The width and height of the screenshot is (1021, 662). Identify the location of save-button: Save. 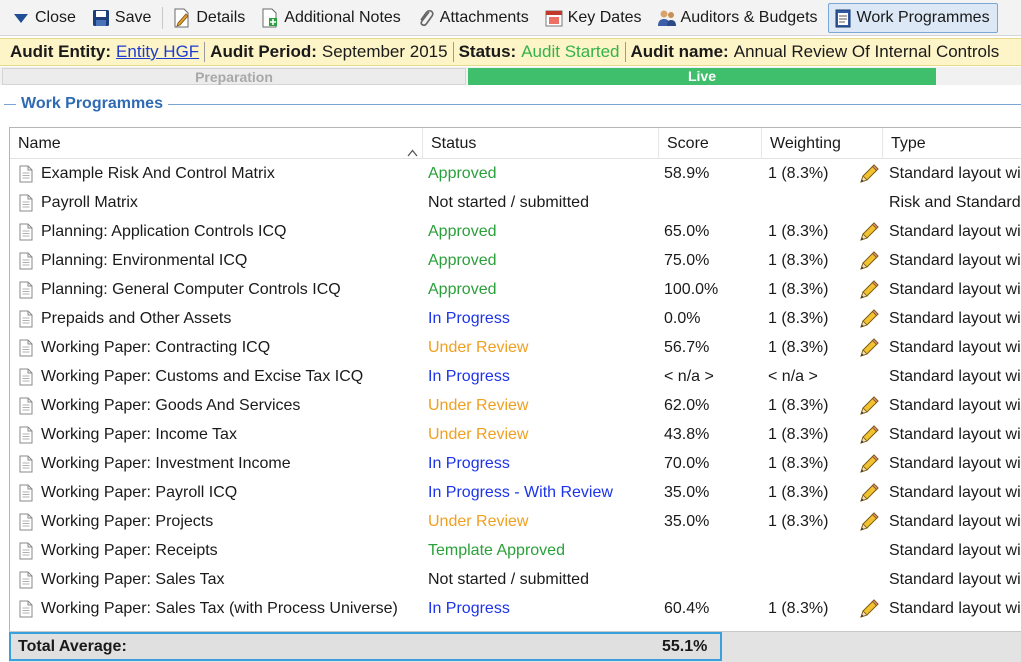
(122, 18).